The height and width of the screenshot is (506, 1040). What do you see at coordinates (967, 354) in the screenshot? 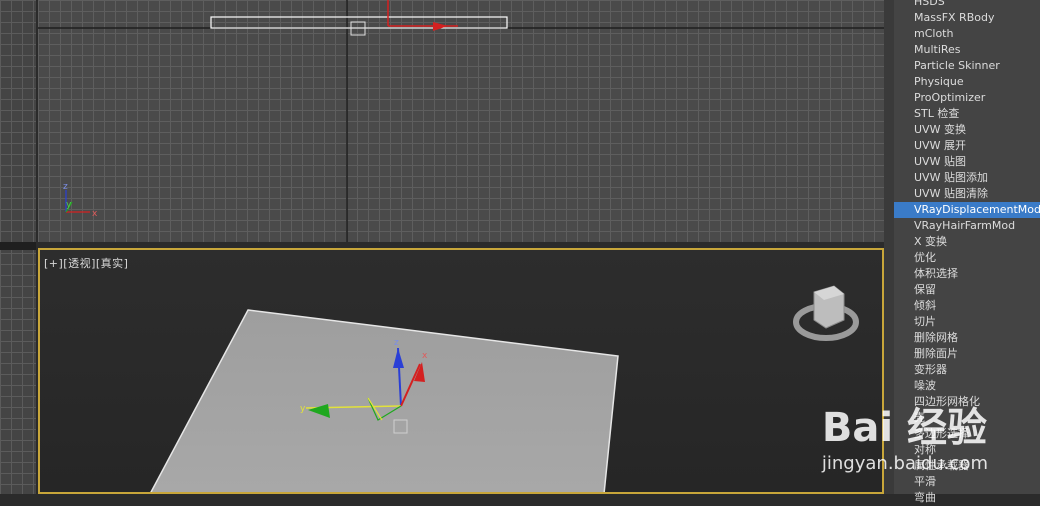
I see `modifier-list-item: 删除面片` at bounding box center [967, 354].